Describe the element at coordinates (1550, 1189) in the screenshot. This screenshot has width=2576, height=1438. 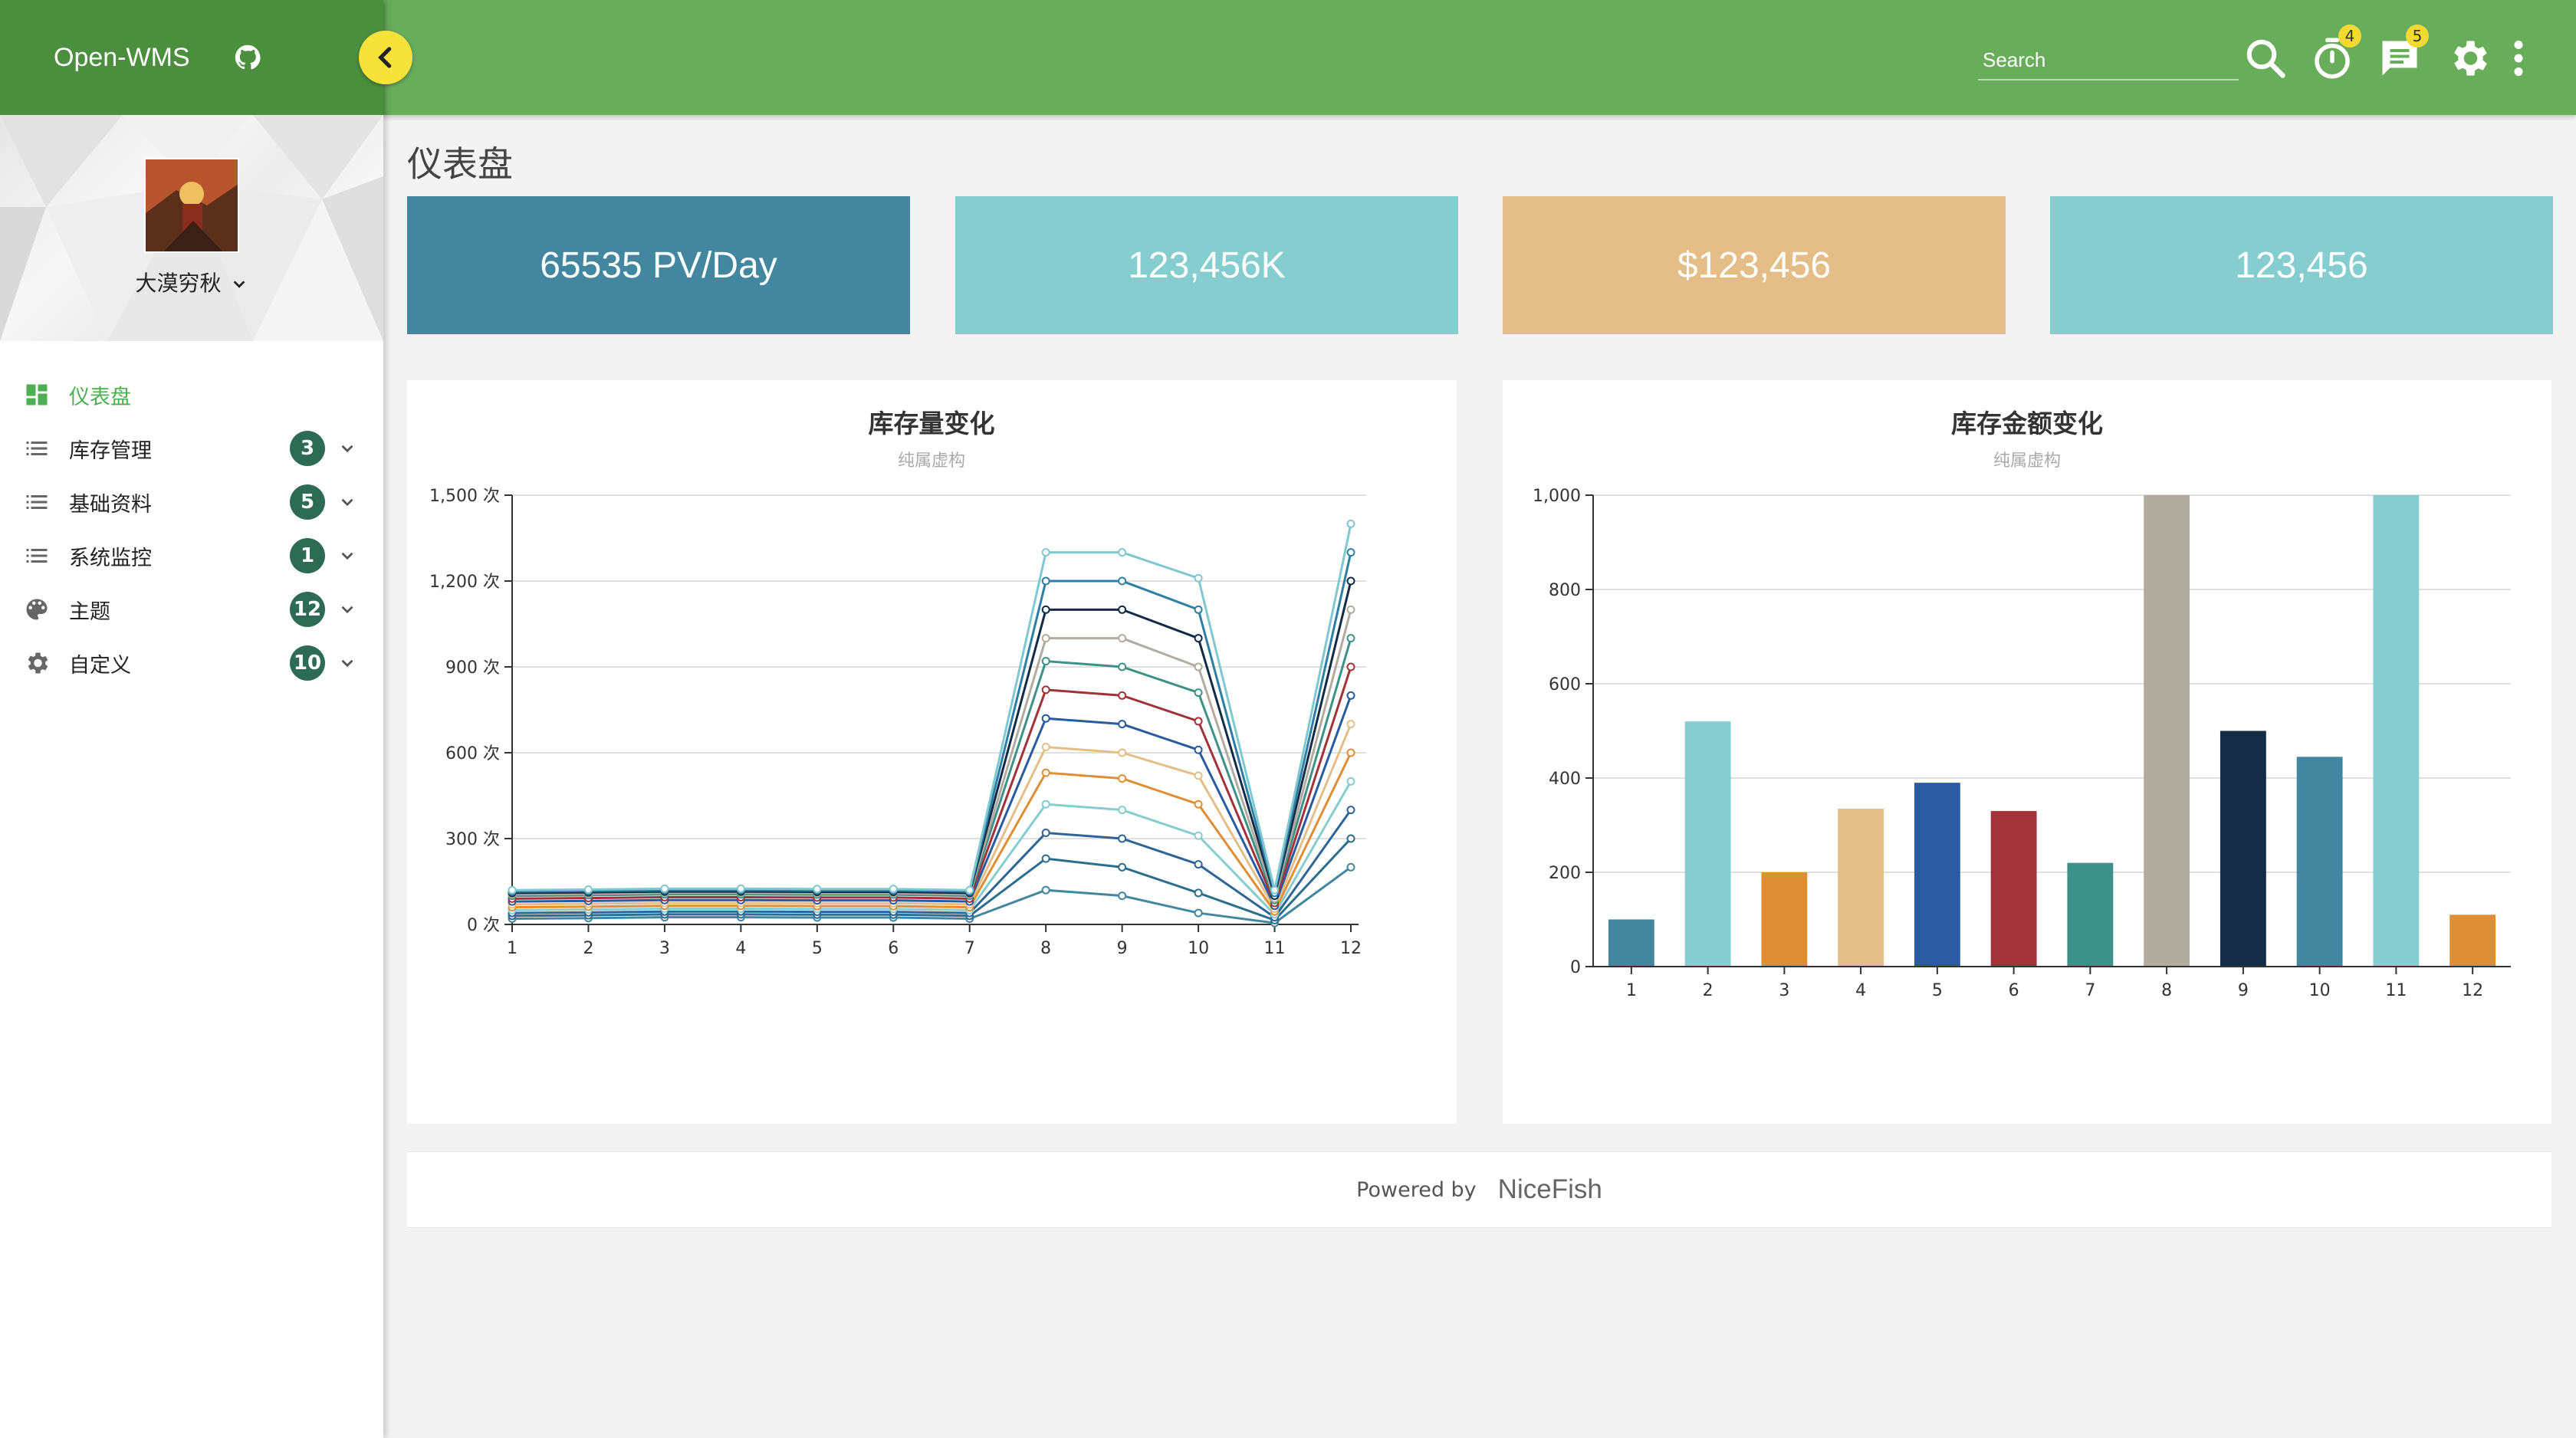
I see `footer-brand-link: NiceFish` at that location.